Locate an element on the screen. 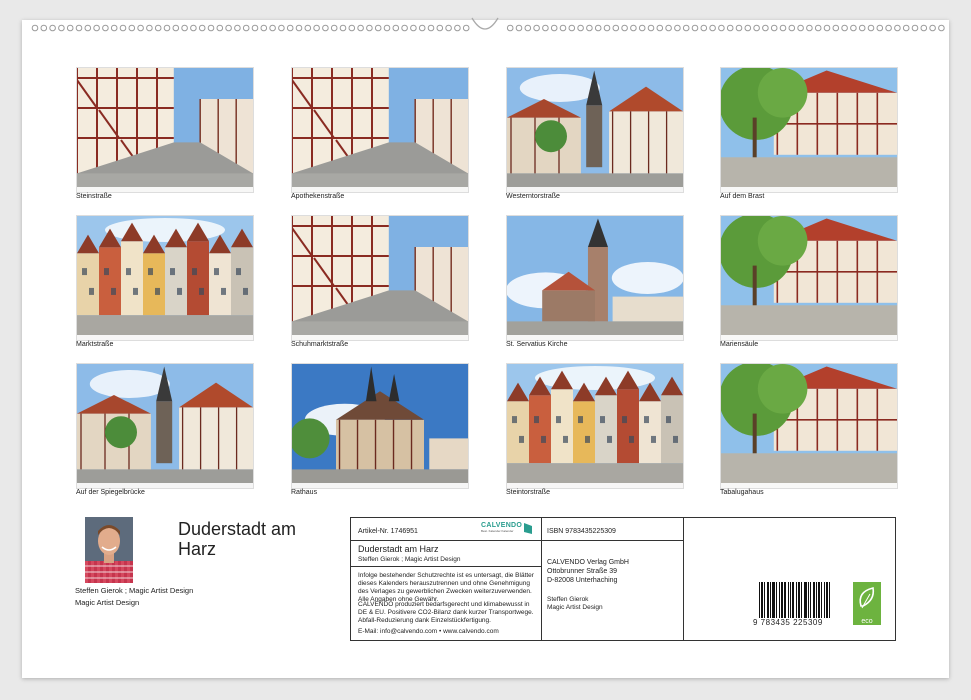 The image size is (971, 700). publisher-author: Steffen Gierok Magic Artist Design is located at coordinates (575, 604).